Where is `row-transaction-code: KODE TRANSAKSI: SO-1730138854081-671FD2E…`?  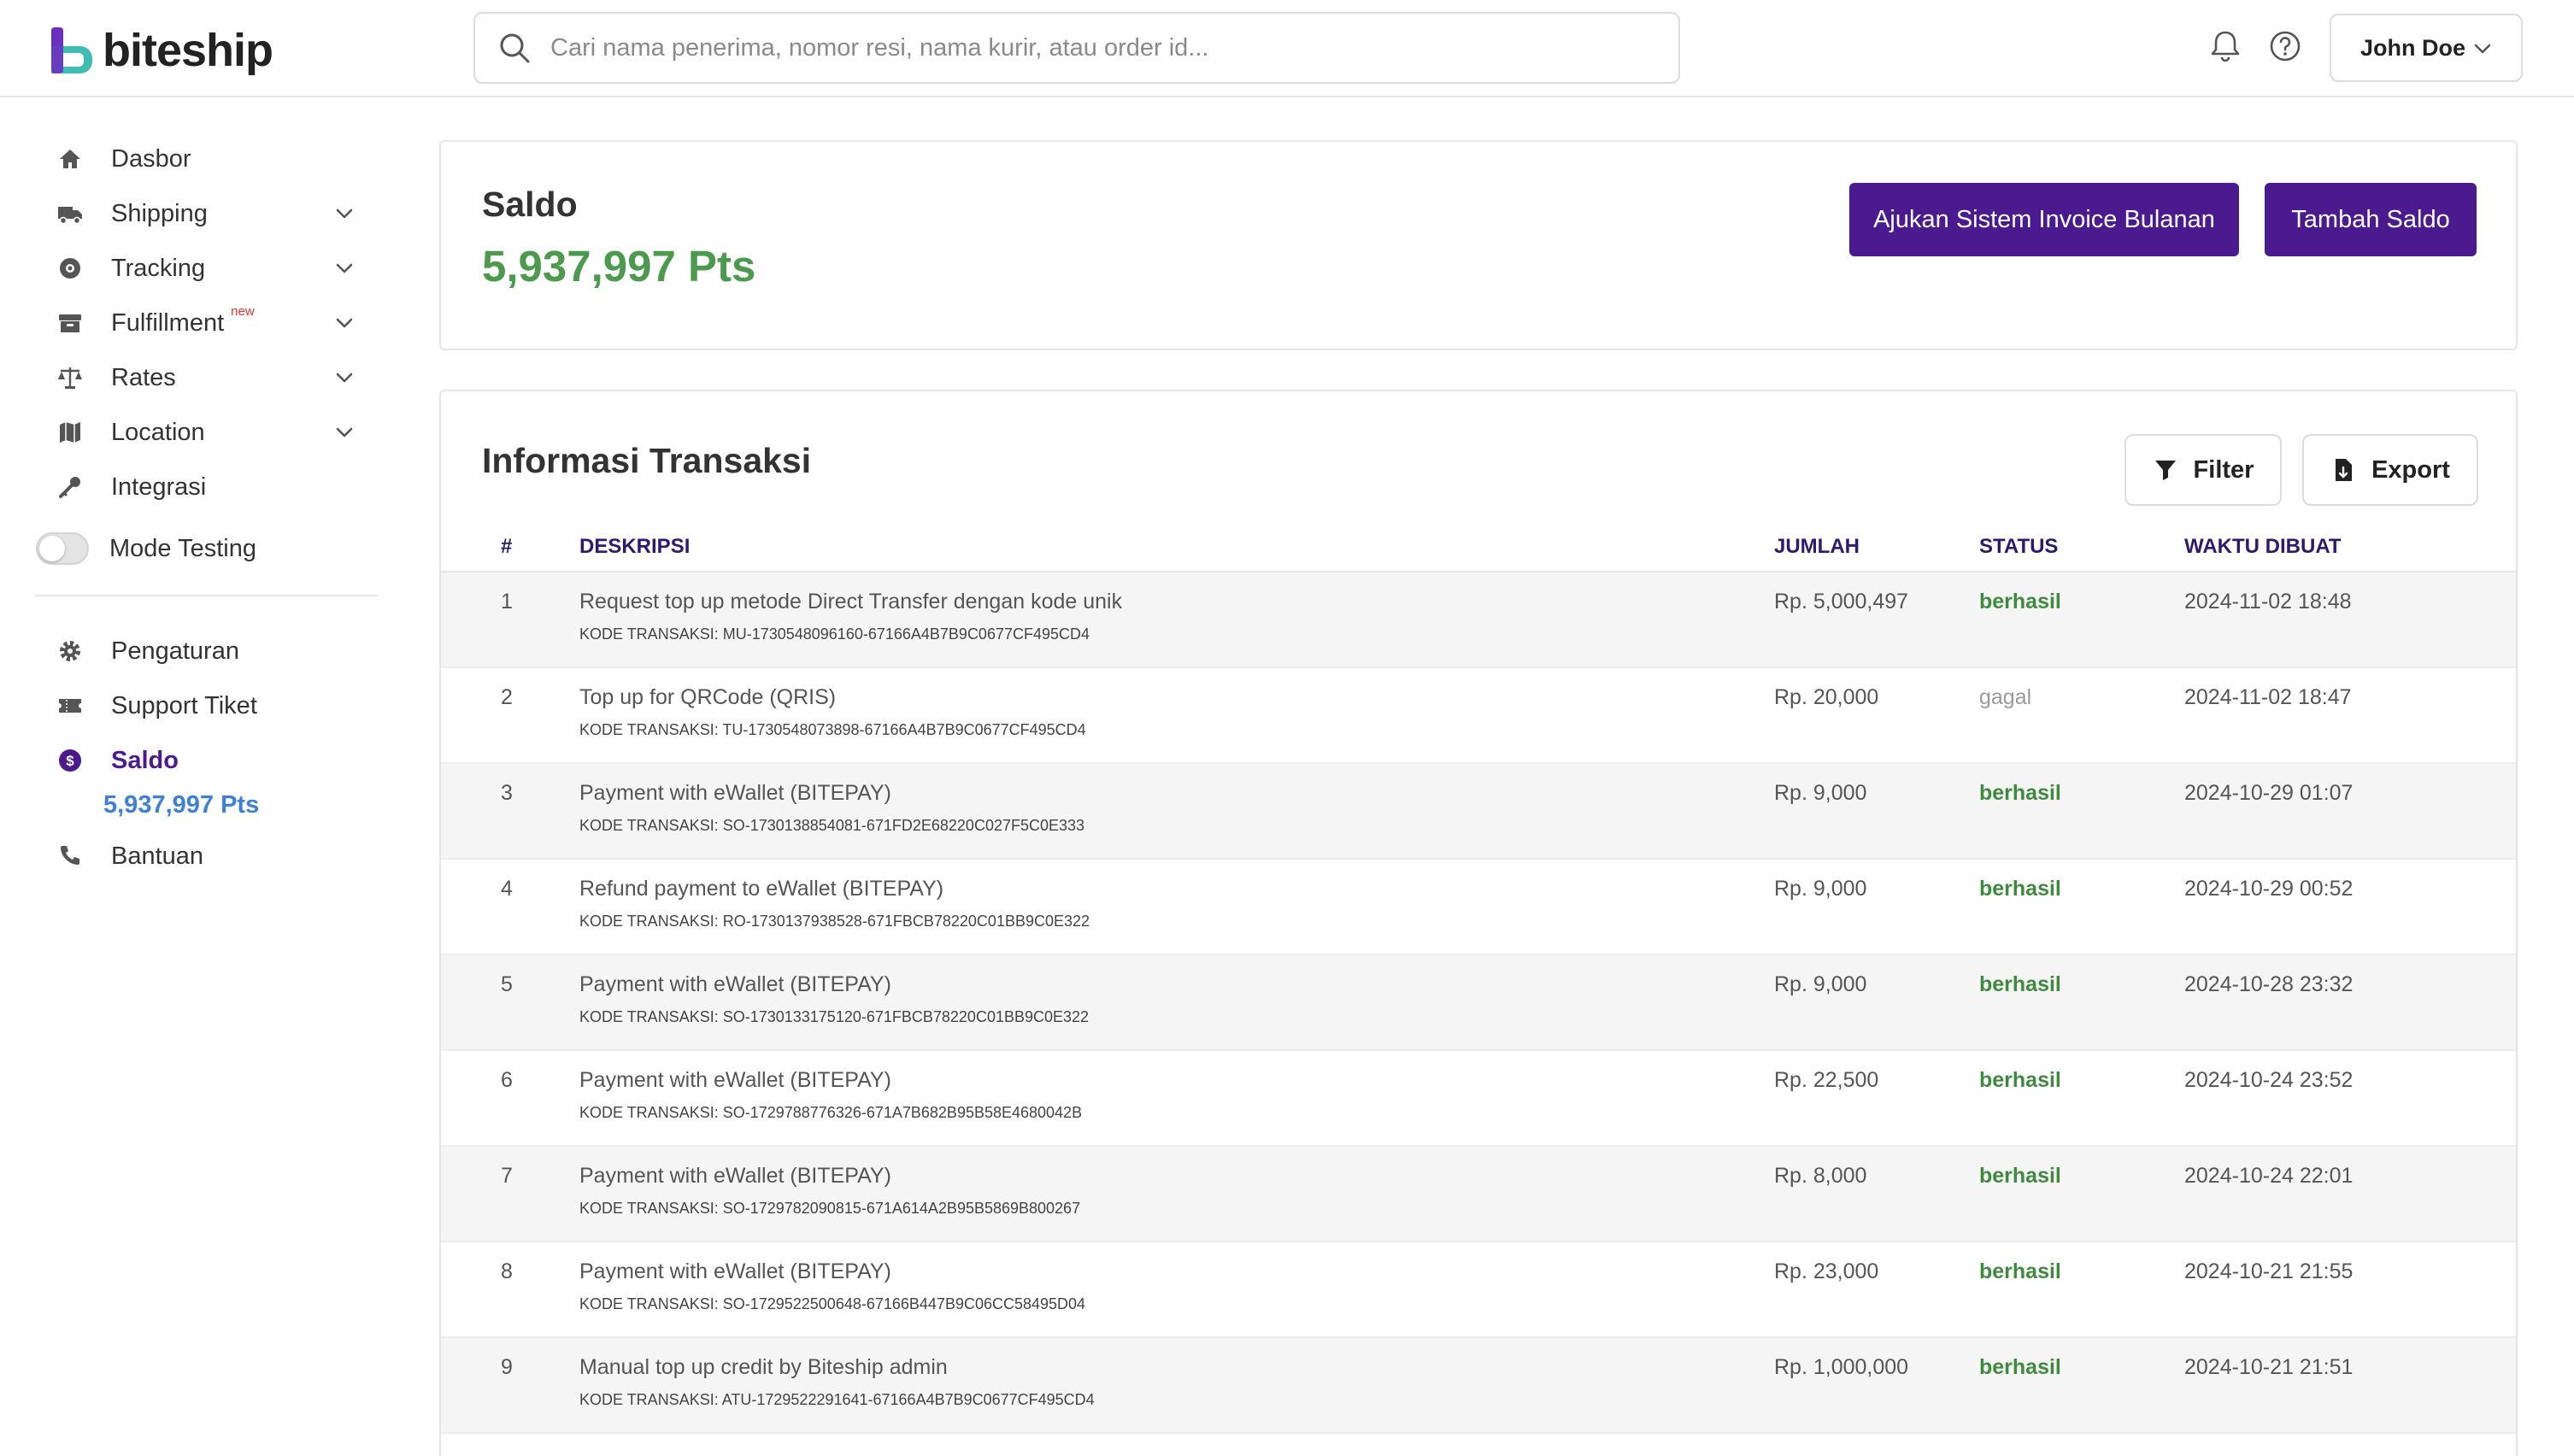 row-transaction-code: KODE TRANSAKSI: SO-1730138854081-671FD2E… is located at coordinates (832, 825).